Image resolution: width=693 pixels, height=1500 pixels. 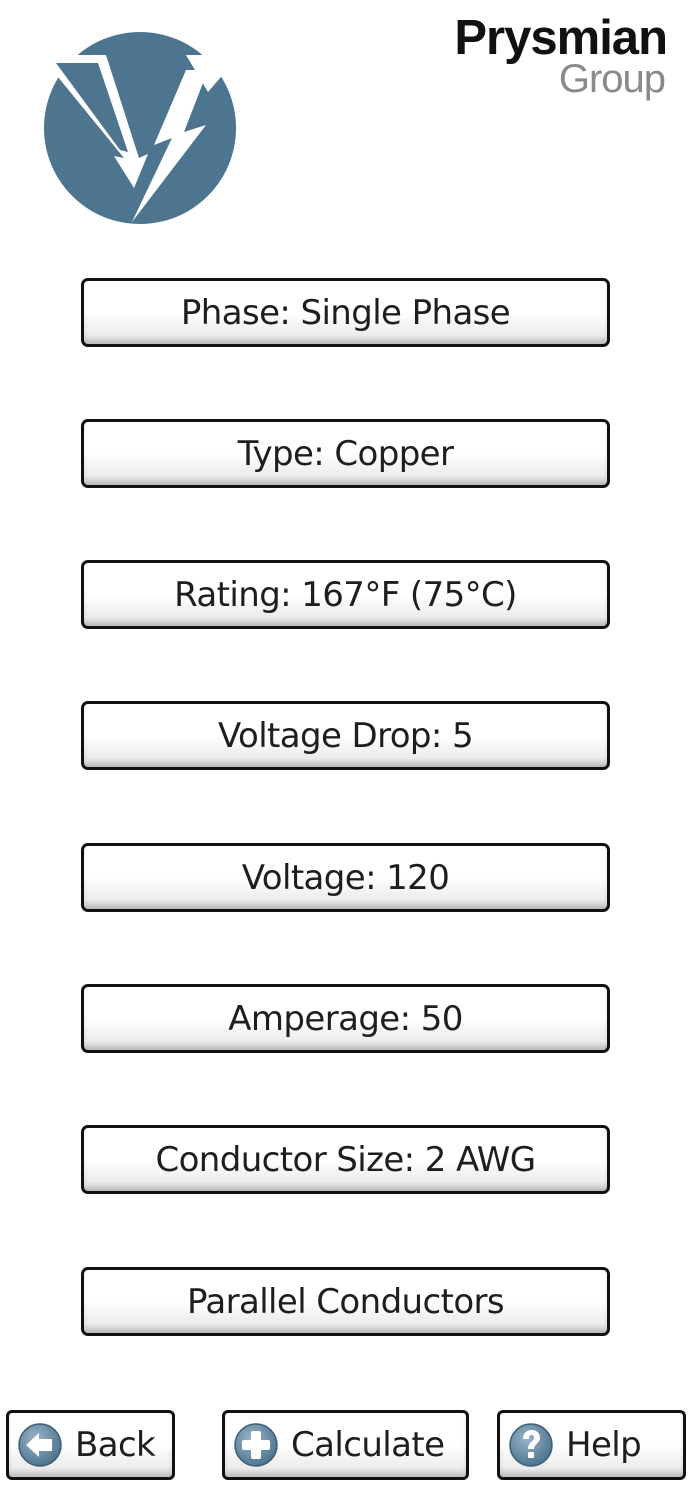 What do you see at coordinates (612, 79) in the screenshot?
I see `brand-subtitle: Group` at bounding box center [612, 79].